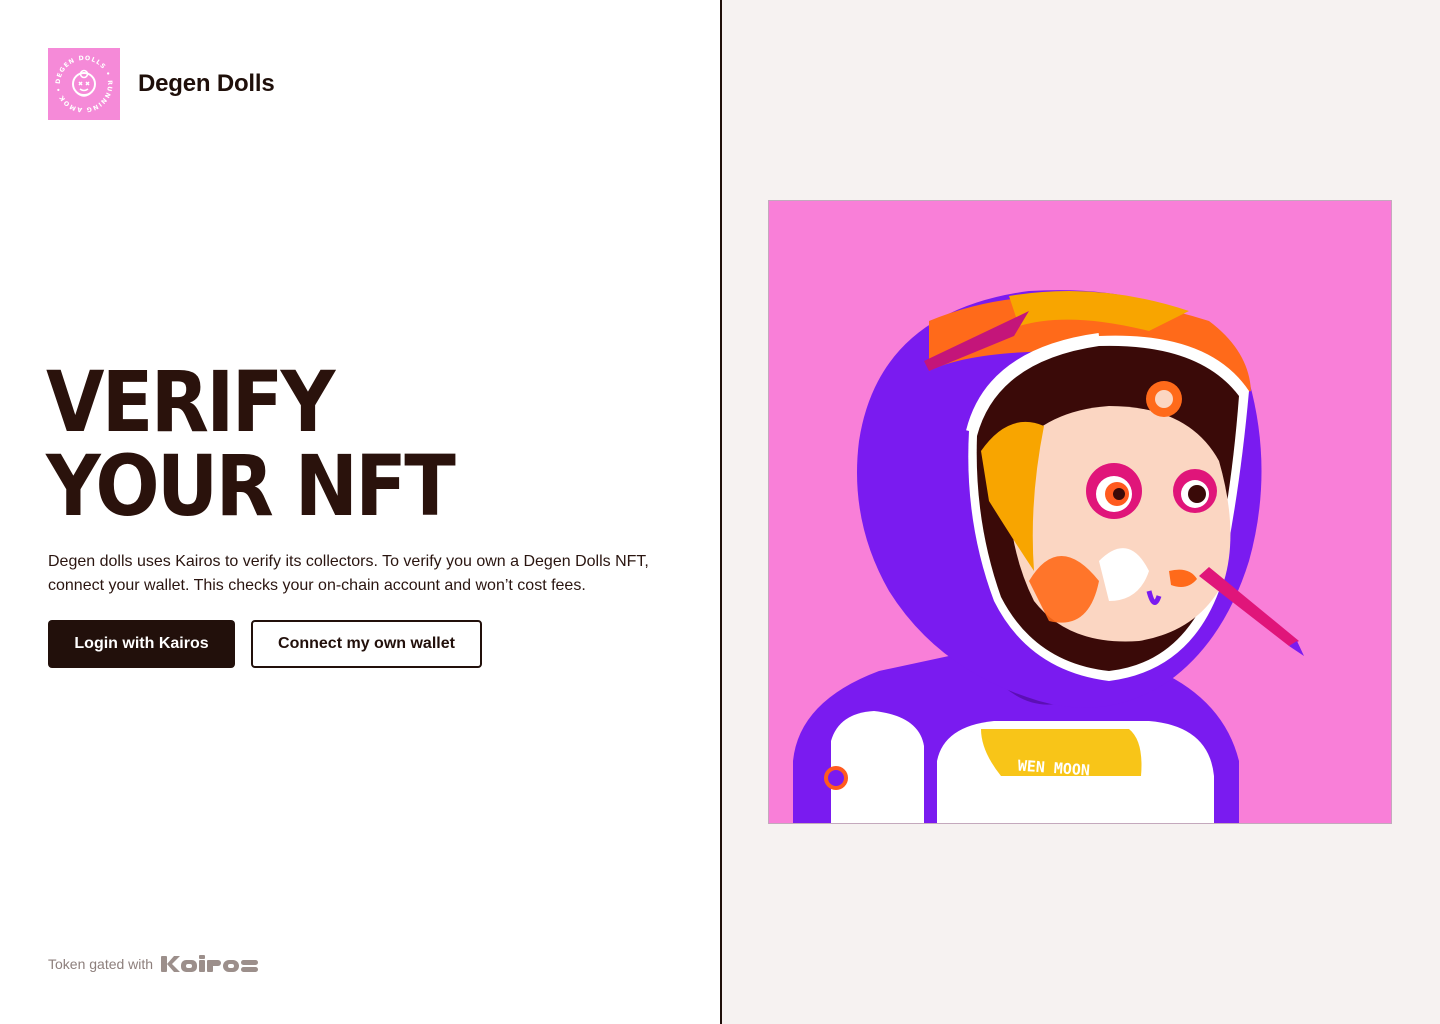 The width and height of the screenshot is (1440, 1024). I want to click on footer-text: Token gated with, so click(101, 964).